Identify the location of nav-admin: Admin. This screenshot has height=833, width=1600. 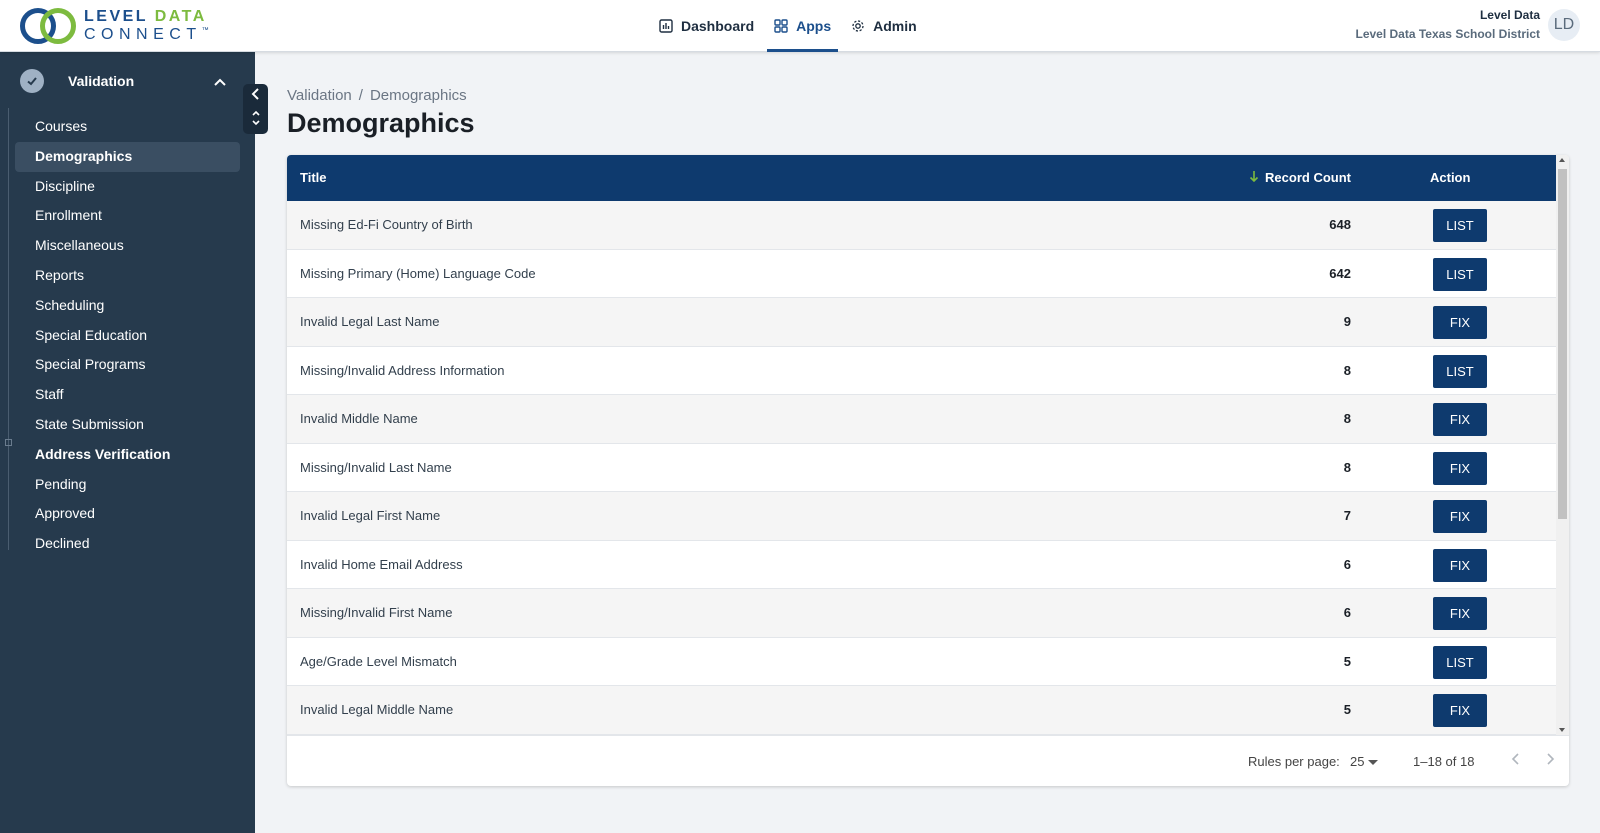
(884, 26).